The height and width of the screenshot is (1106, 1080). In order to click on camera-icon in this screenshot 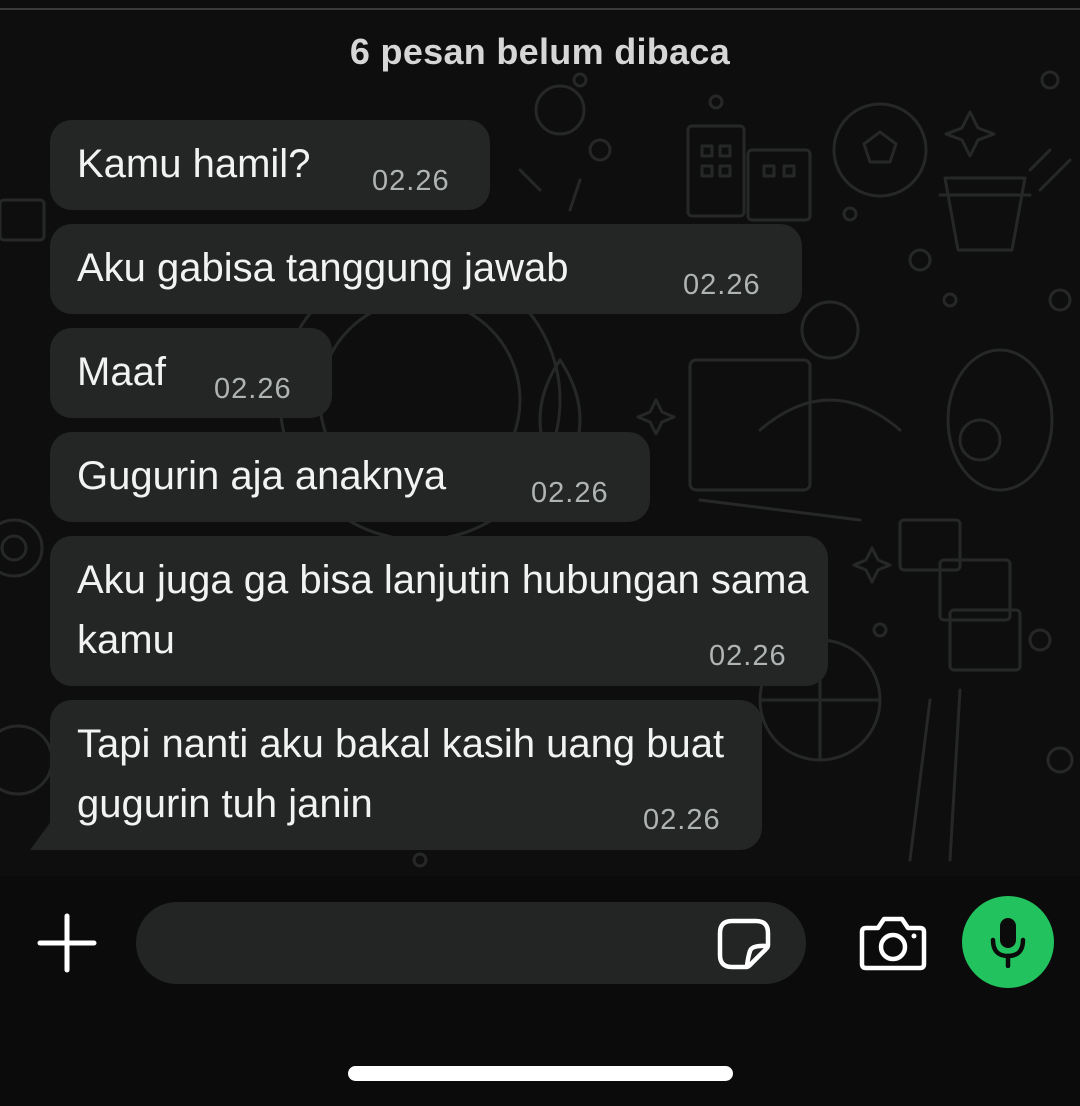, I will do `click(893, 943)`.